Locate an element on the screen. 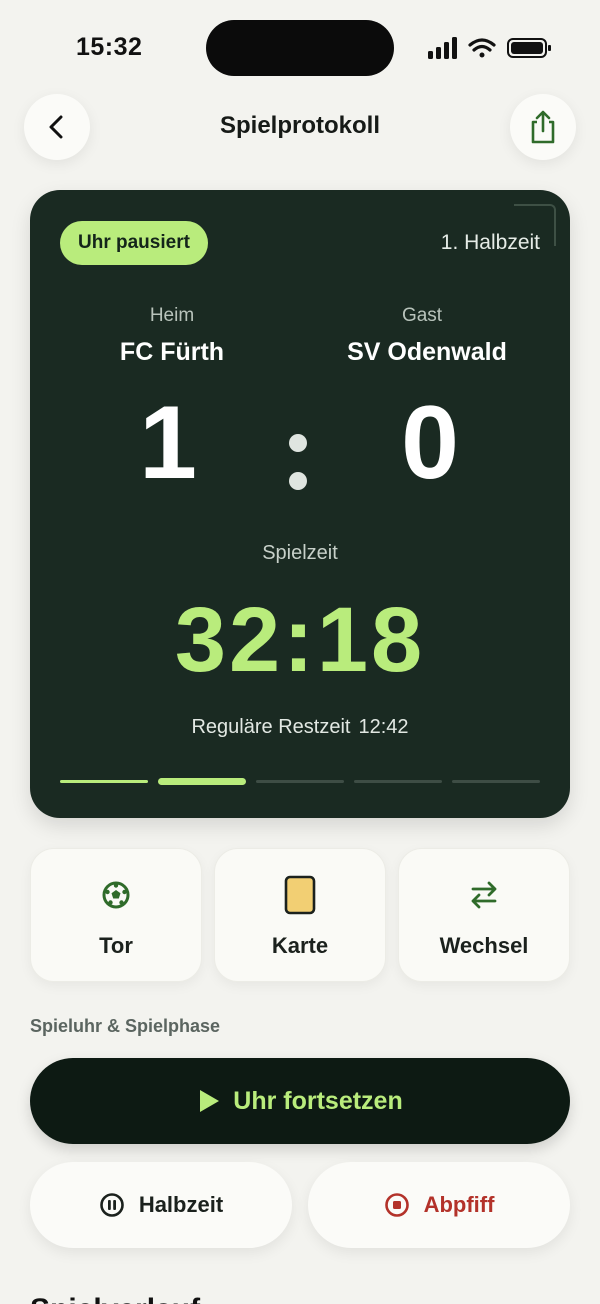 This screenshot has height=1304, width=600. halftime-button: Halbzeit is located at coordinates (161, 1205).